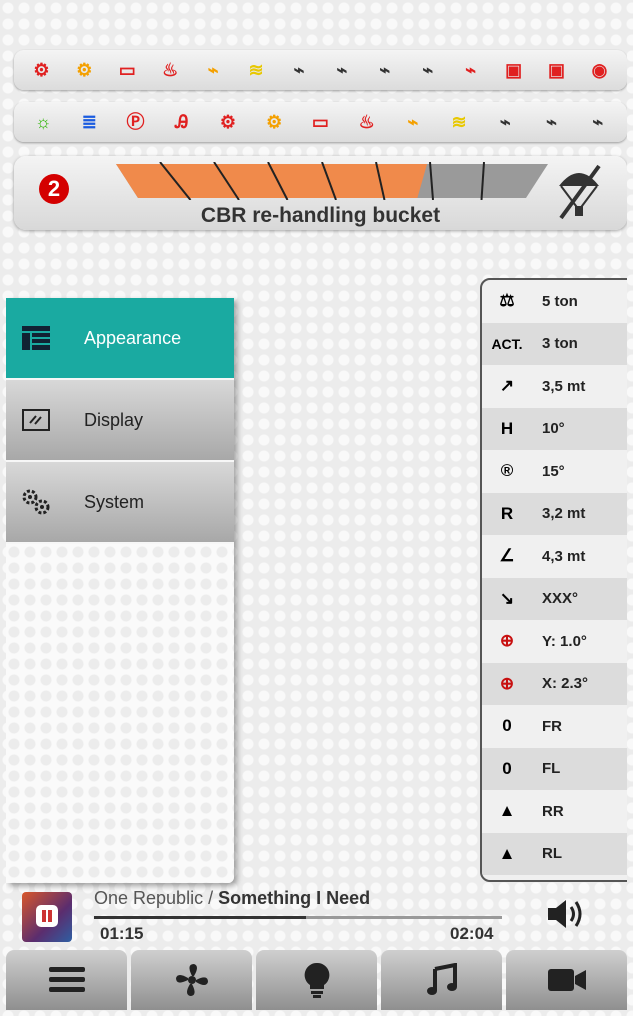 The width and height of the screenshot is (633, 1016). I want to click on track-progress, so click(298, 917).